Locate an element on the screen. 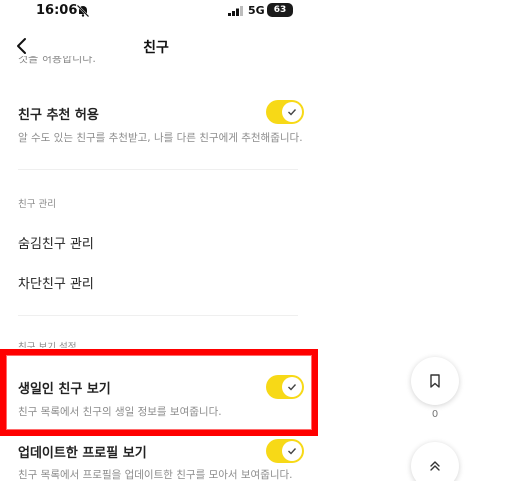 This screenshot has height=481, width=524. section-header-manage: 친구 관리 is located at coordinates (37, 204).